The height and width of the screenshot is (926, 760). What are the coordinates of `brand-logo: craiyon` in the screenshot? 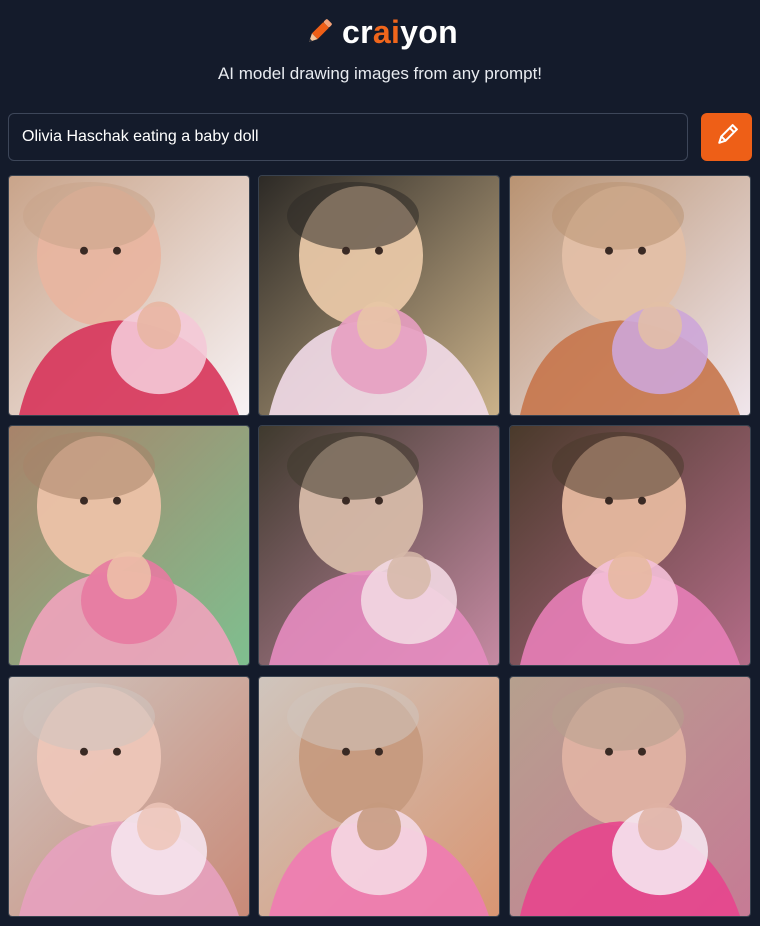 It's located at (400, 32).